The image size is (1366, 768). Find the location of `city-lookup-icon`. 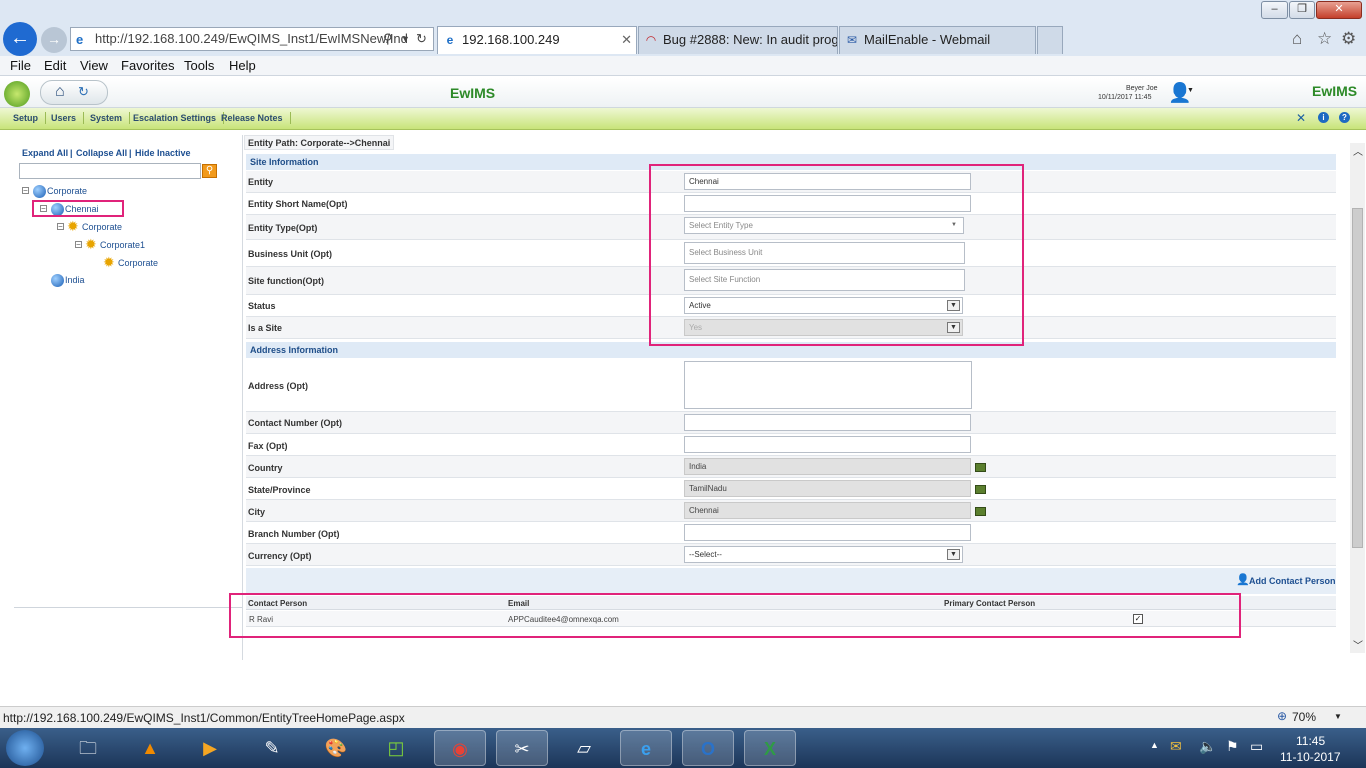

city-lookup-icon is located at coordinates (980, 511).